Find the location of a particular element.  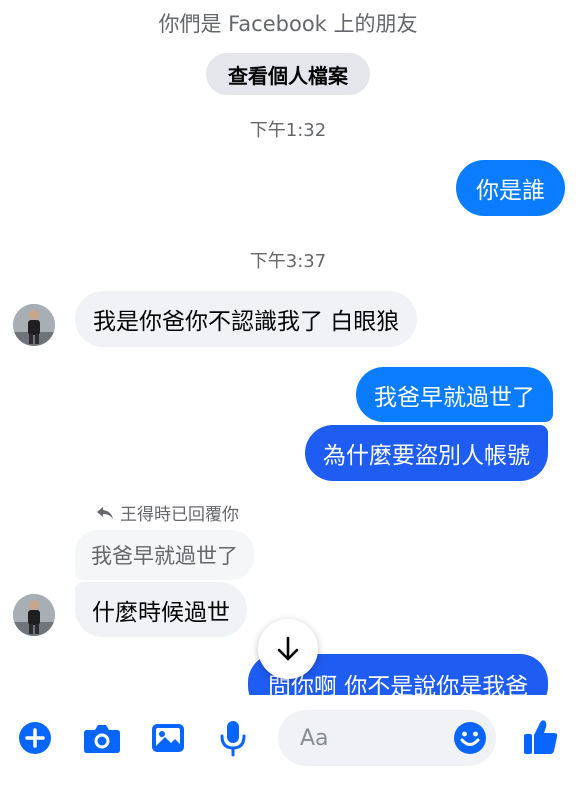

thumbs-up-icon is located at coordinates (541, 737).